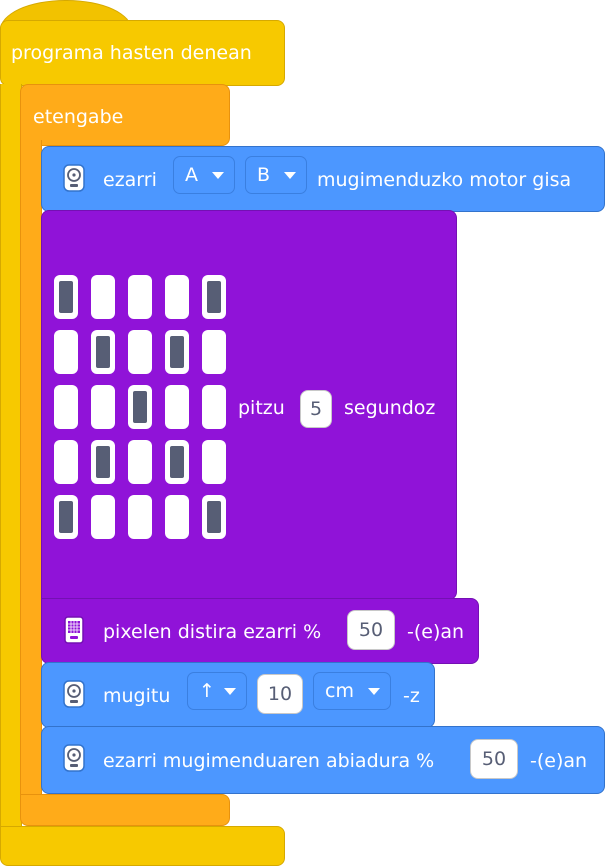 The width and height of the screenshot is (605, 866). I want to click on speed-label: ezarri mugimenduaren abiadura %, so click(269, 761).